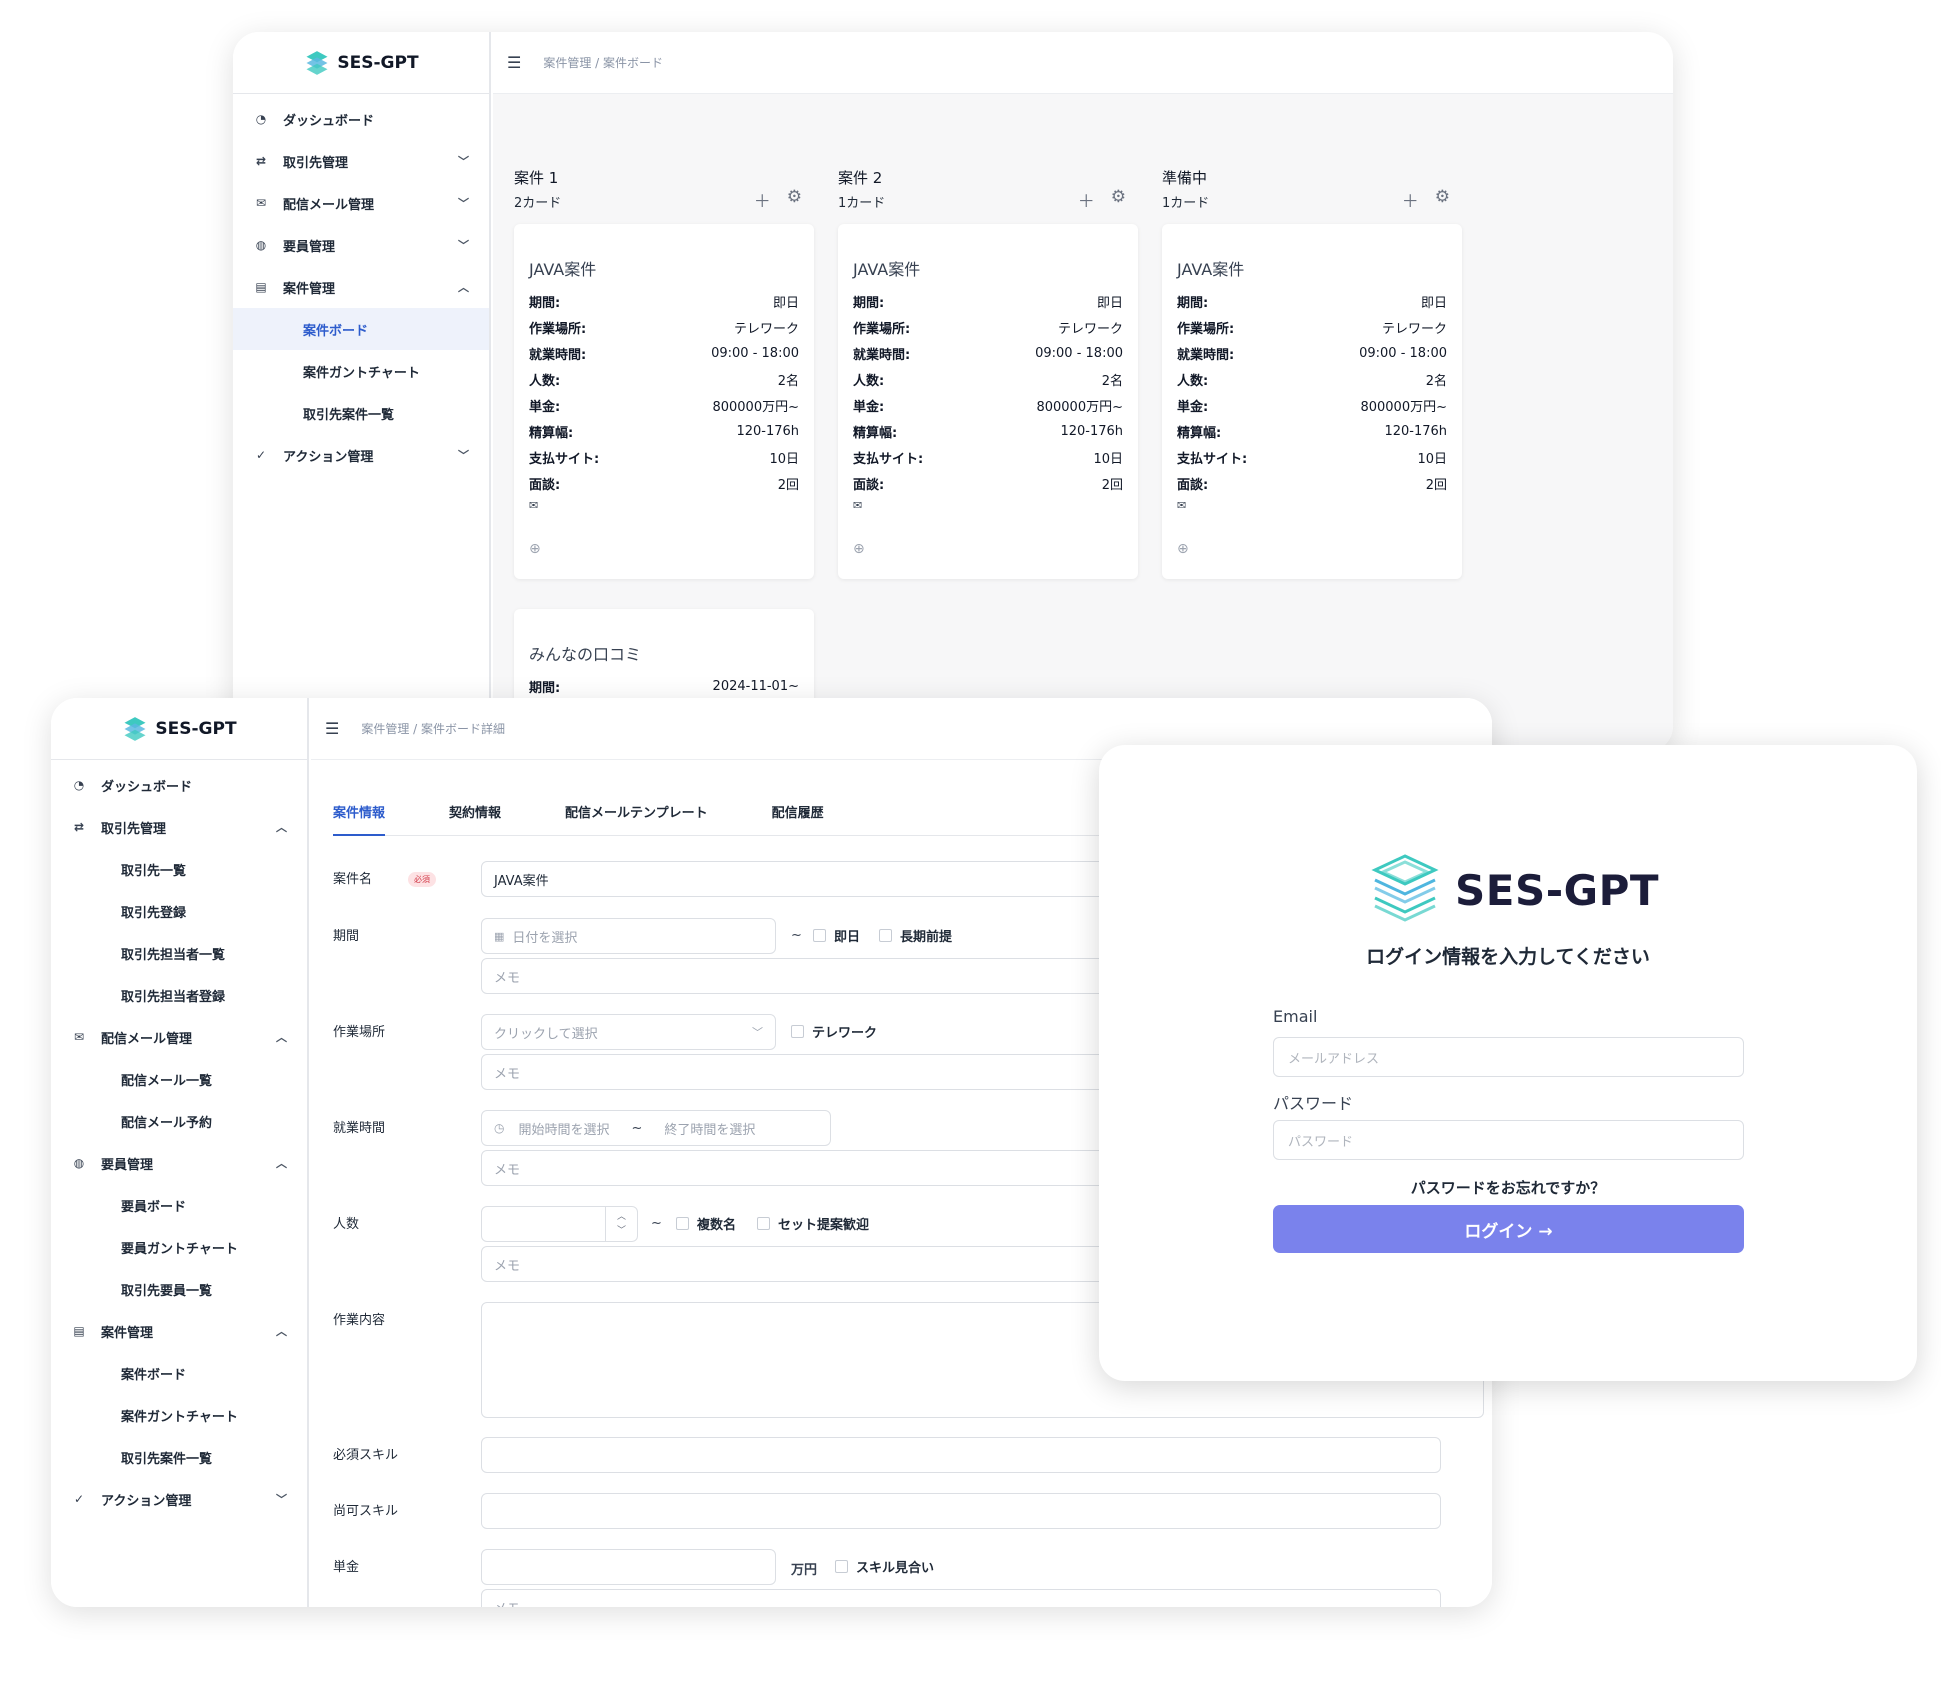 The image size is (1941, 1687). What do you see at coordinates (261, 245) in the screenshot?
I see `palette-icon: ◍` at bounding box center [261, 245].